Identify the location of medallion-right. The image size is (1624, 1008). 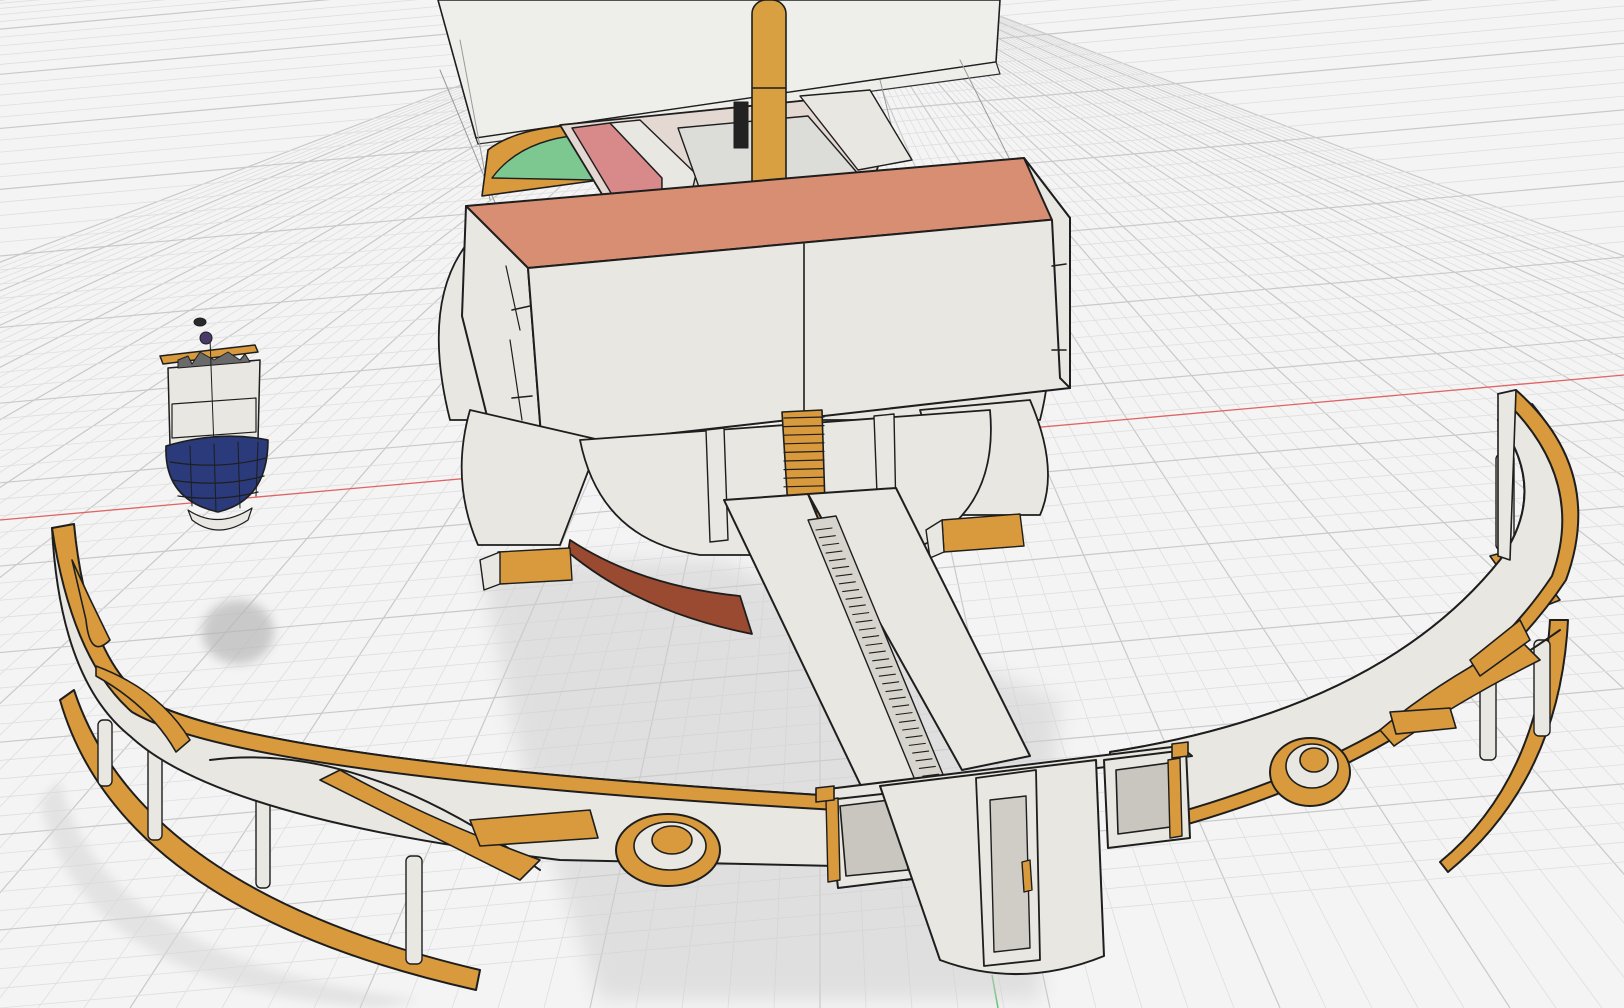
(1310, 772).